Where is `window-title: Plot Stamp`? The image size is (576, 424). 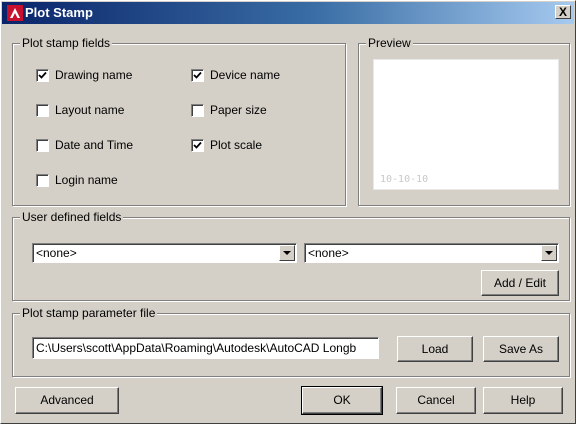 window-title: Plot Stamp is located at coordinates (59, 12).